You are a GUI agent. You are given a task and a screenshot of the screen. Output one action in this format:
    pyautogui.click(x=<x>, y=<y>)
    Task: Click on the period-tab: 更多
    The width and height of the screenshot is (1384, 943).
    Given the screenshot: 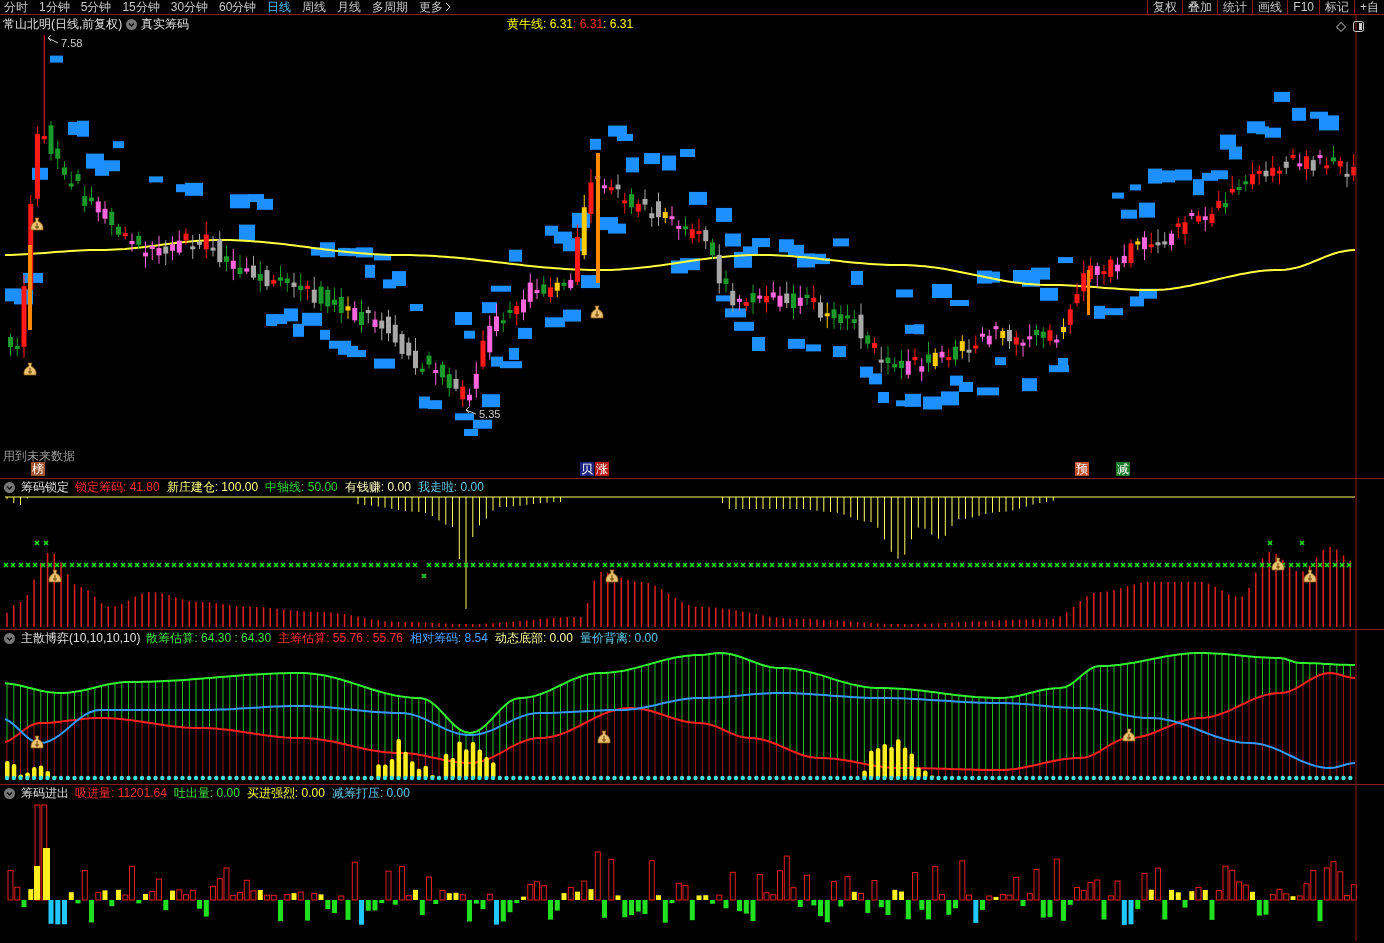 What is the action you would take?
    pyautogui.click(x=431, y=7)
    